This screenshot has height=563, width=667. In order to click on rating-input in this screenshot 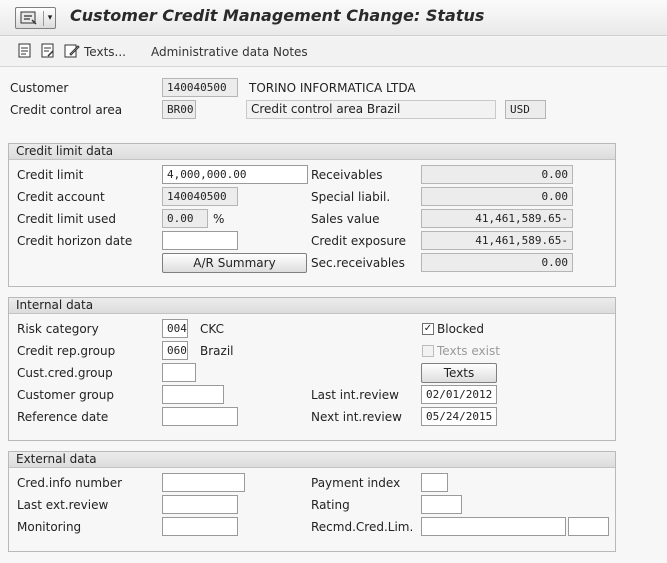, I will do `click(441, 504)`.